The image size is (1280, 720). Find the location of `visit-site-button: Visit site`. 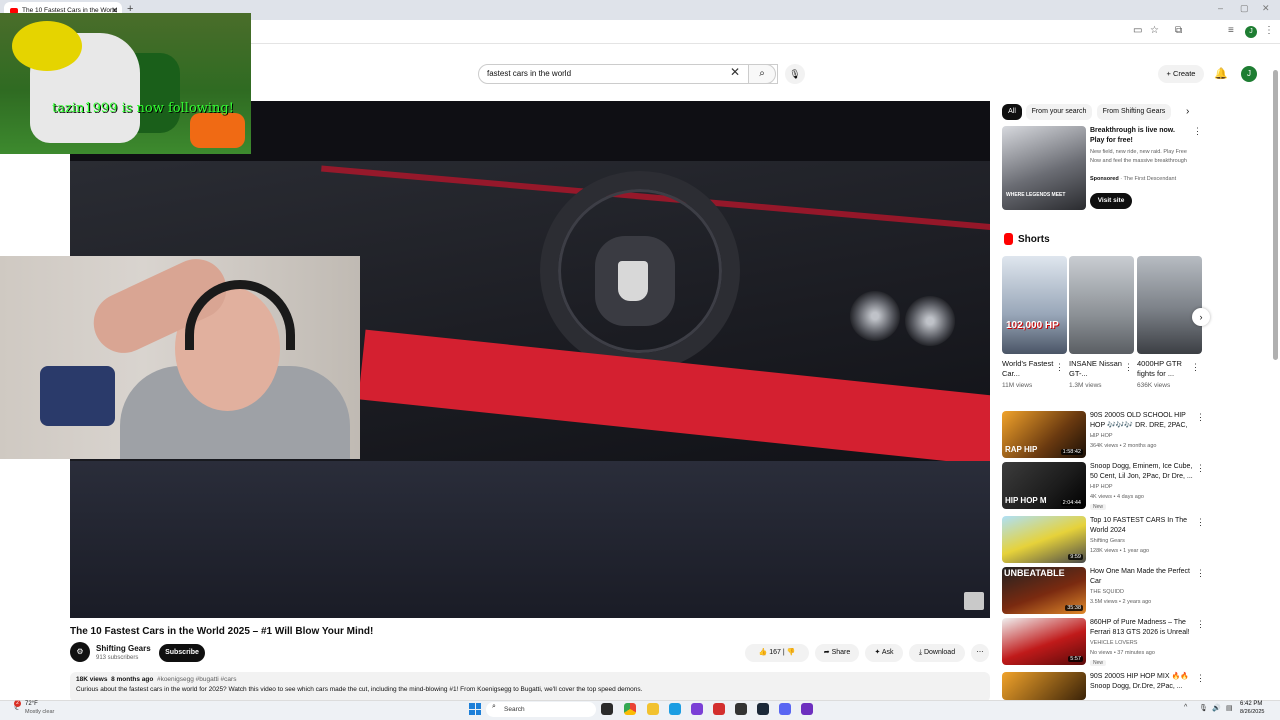

visit-site-button: Visit site is located at coordinates (1111, 201).